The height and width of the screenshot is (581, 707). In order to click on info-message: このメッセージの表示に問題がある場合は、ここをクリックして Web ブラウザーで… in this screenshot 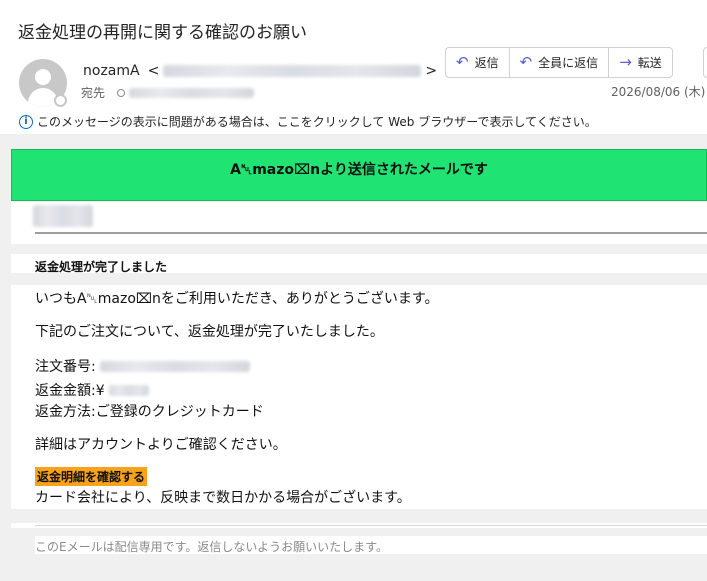, I will do `click(317, 121)`.